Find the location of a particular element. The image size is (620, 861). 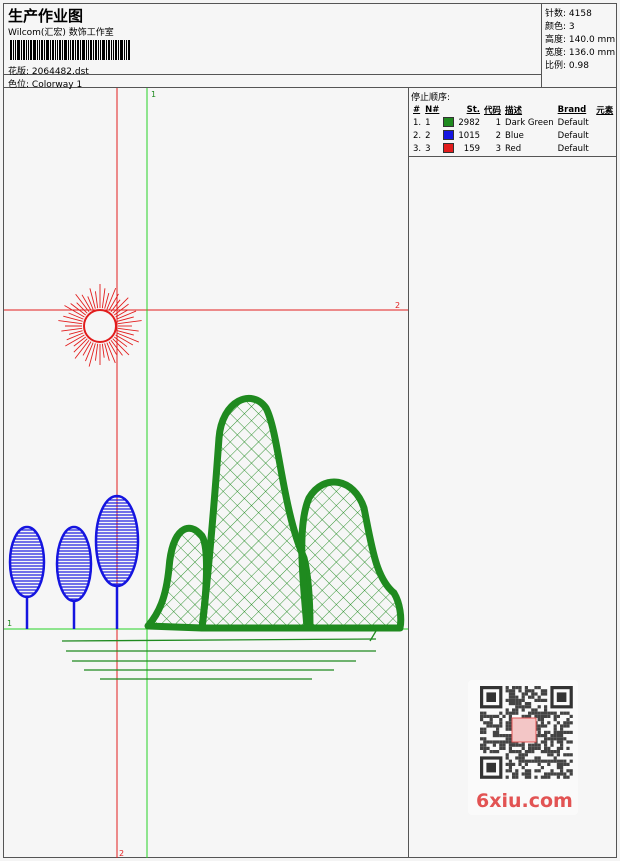

table-row: 3. 3 159 3 Red Default is located at coordinates (513, 148).